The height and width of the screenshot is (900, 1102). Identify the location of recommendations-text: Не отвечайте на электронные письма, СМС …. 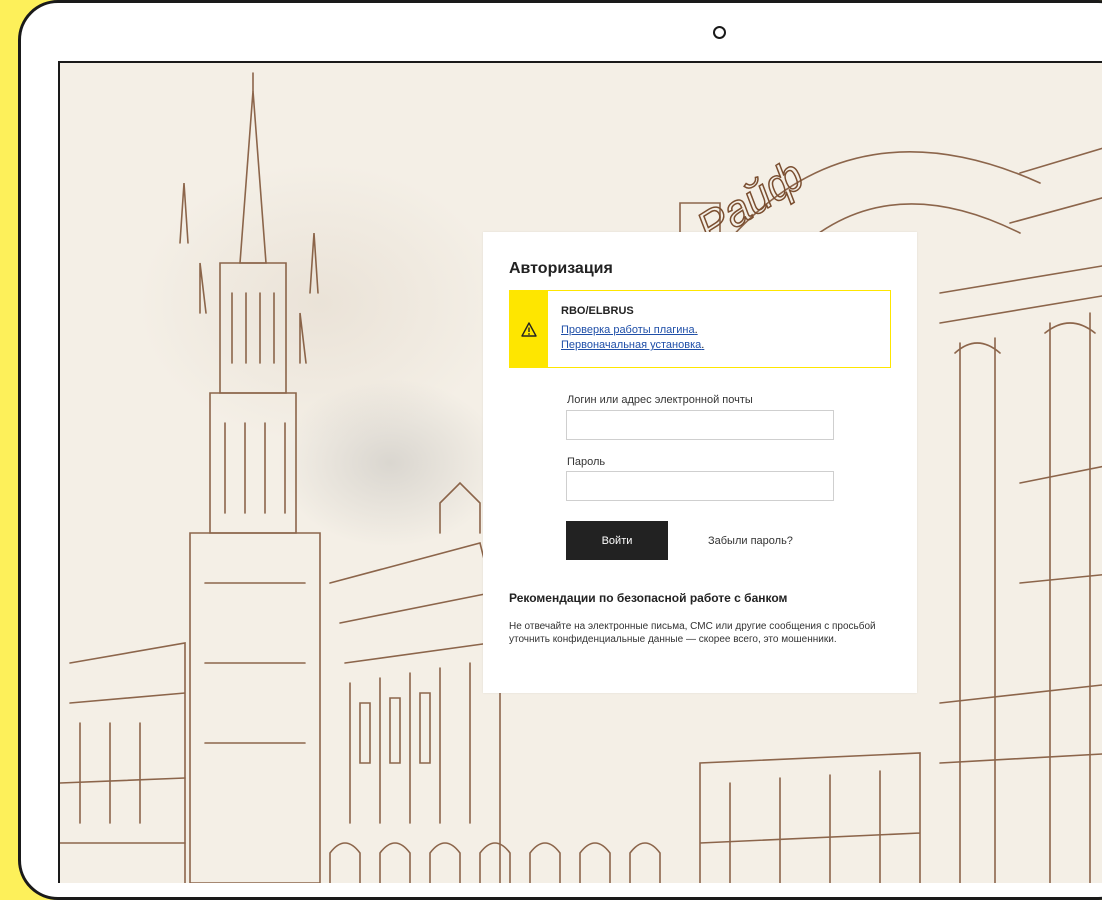
(692, 633).